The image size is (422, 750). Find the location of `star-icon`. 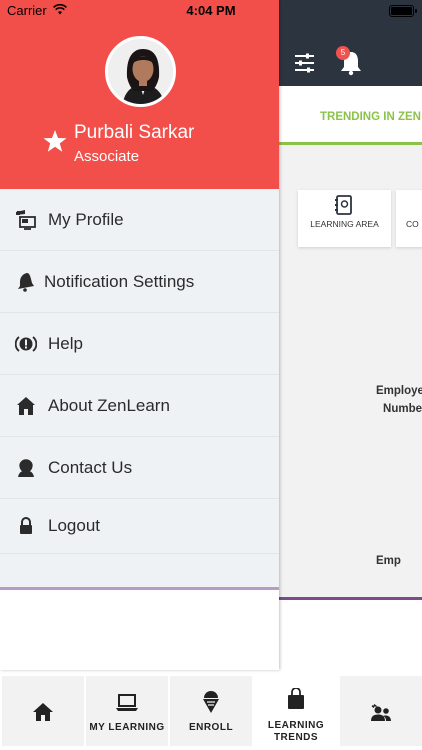

star-icon is located at coordinates (55, 141).